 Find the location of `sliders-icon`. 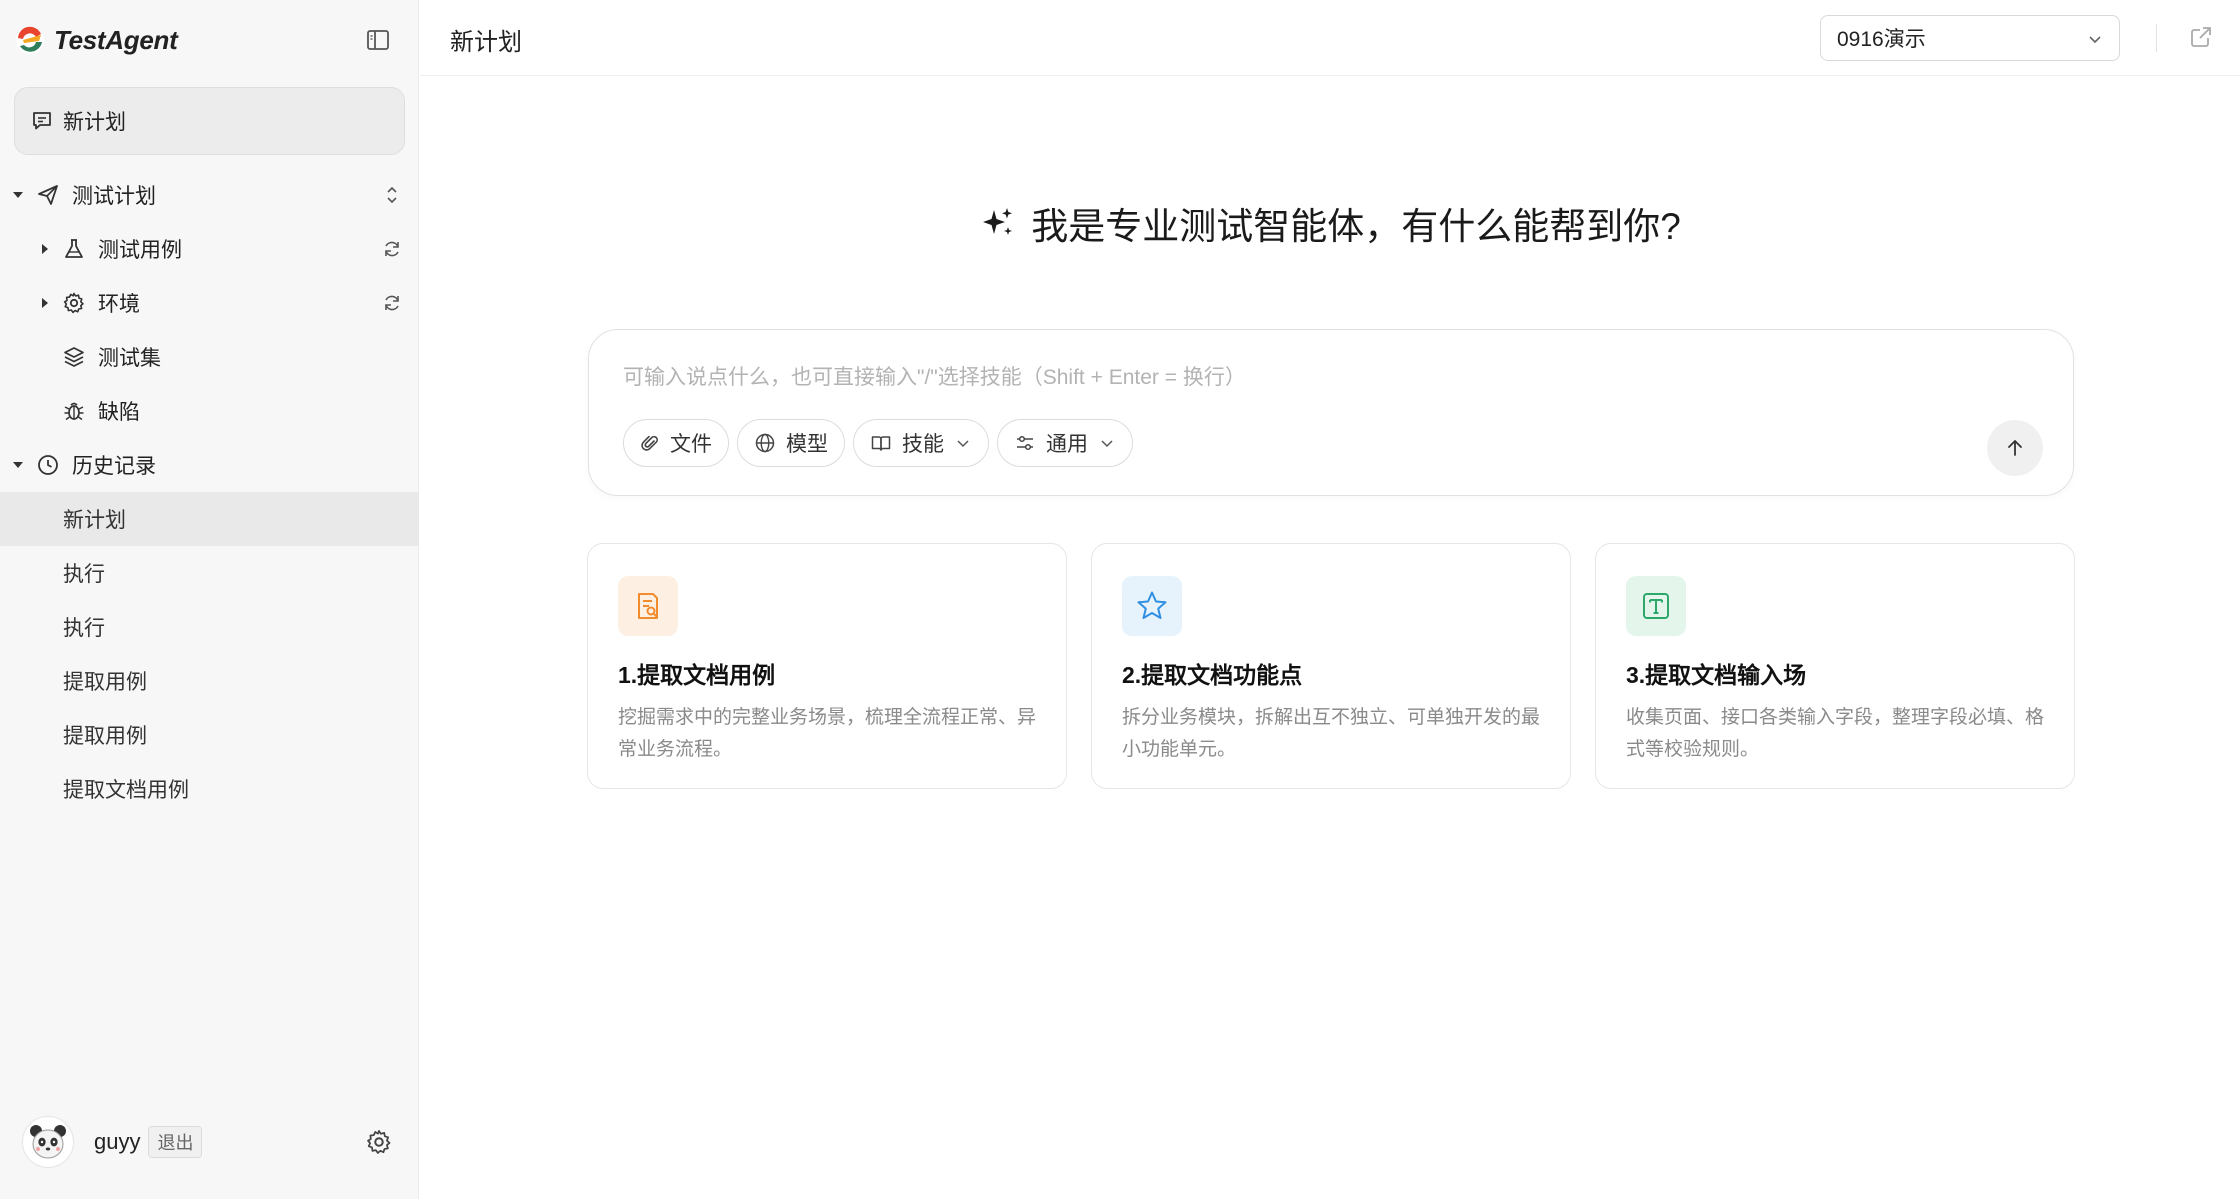

sliders-icon is located at coordinates (1025, 443).